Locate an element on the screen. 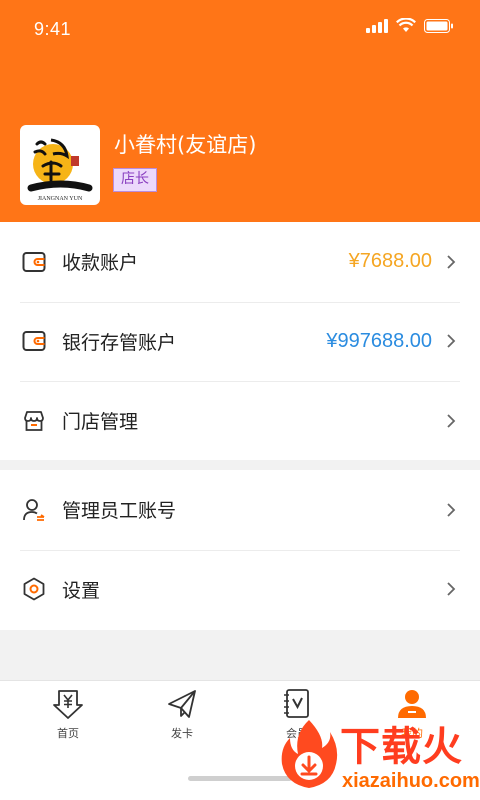 The height and width of the screenshot is (800, 480). store-icon is located at coordinates (34, 421).